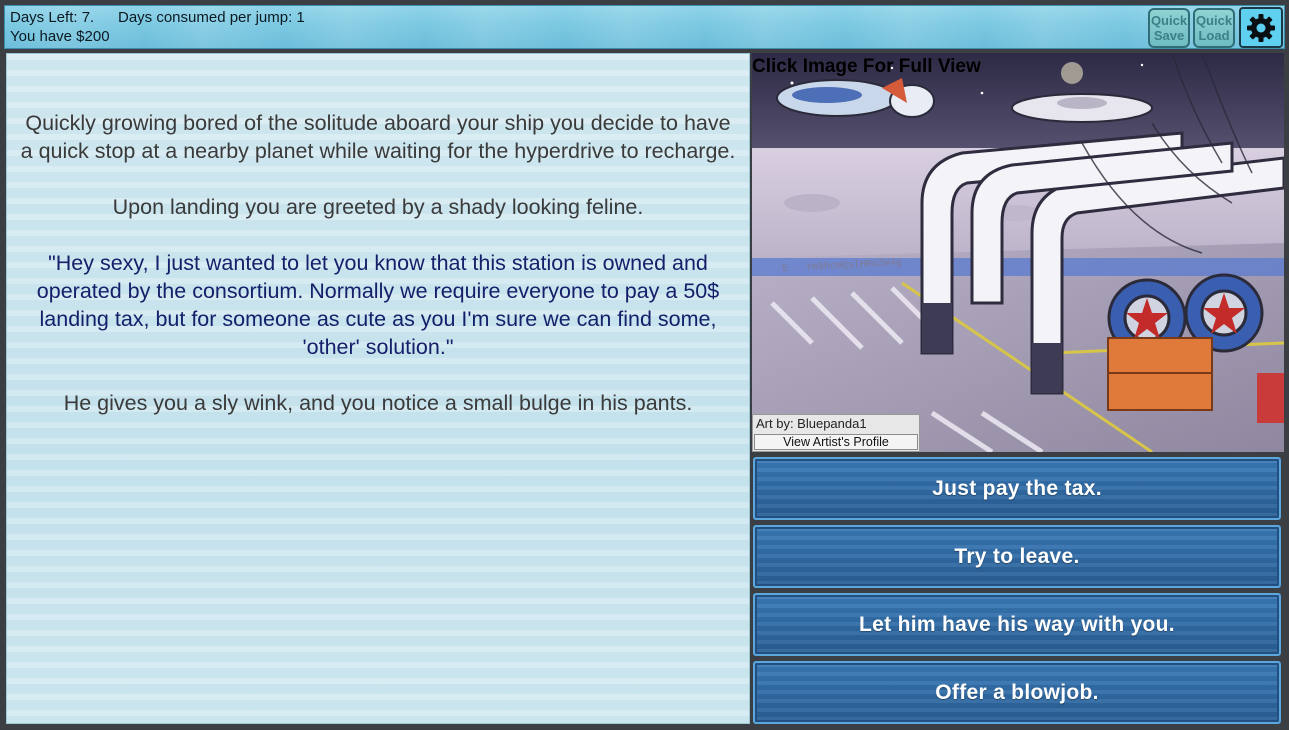 This screenshot has height=730, width=1289. What do you see at coordinates (811, 423) in the screenshot?
I see `artist-credit-label: Art by: Bluepanda1` at bounding box center [811, 423].